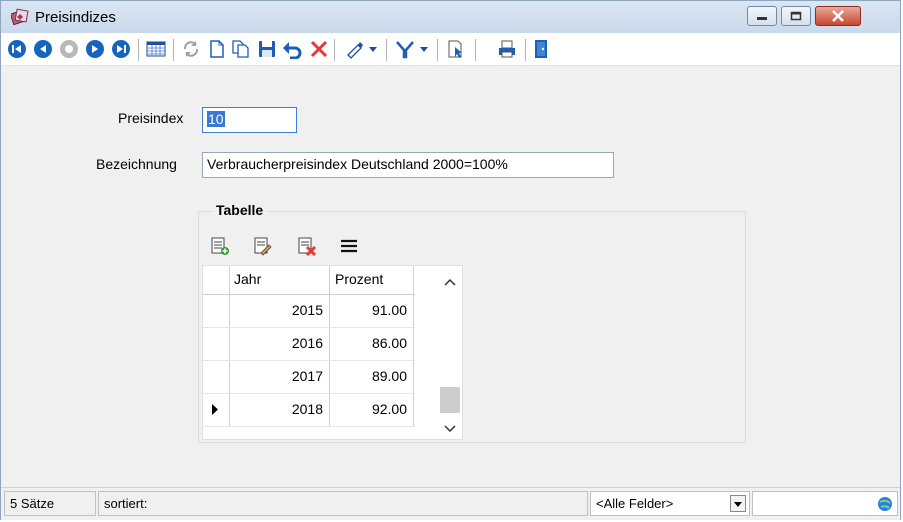  I want to click on delete-icon, so click(319, 49).